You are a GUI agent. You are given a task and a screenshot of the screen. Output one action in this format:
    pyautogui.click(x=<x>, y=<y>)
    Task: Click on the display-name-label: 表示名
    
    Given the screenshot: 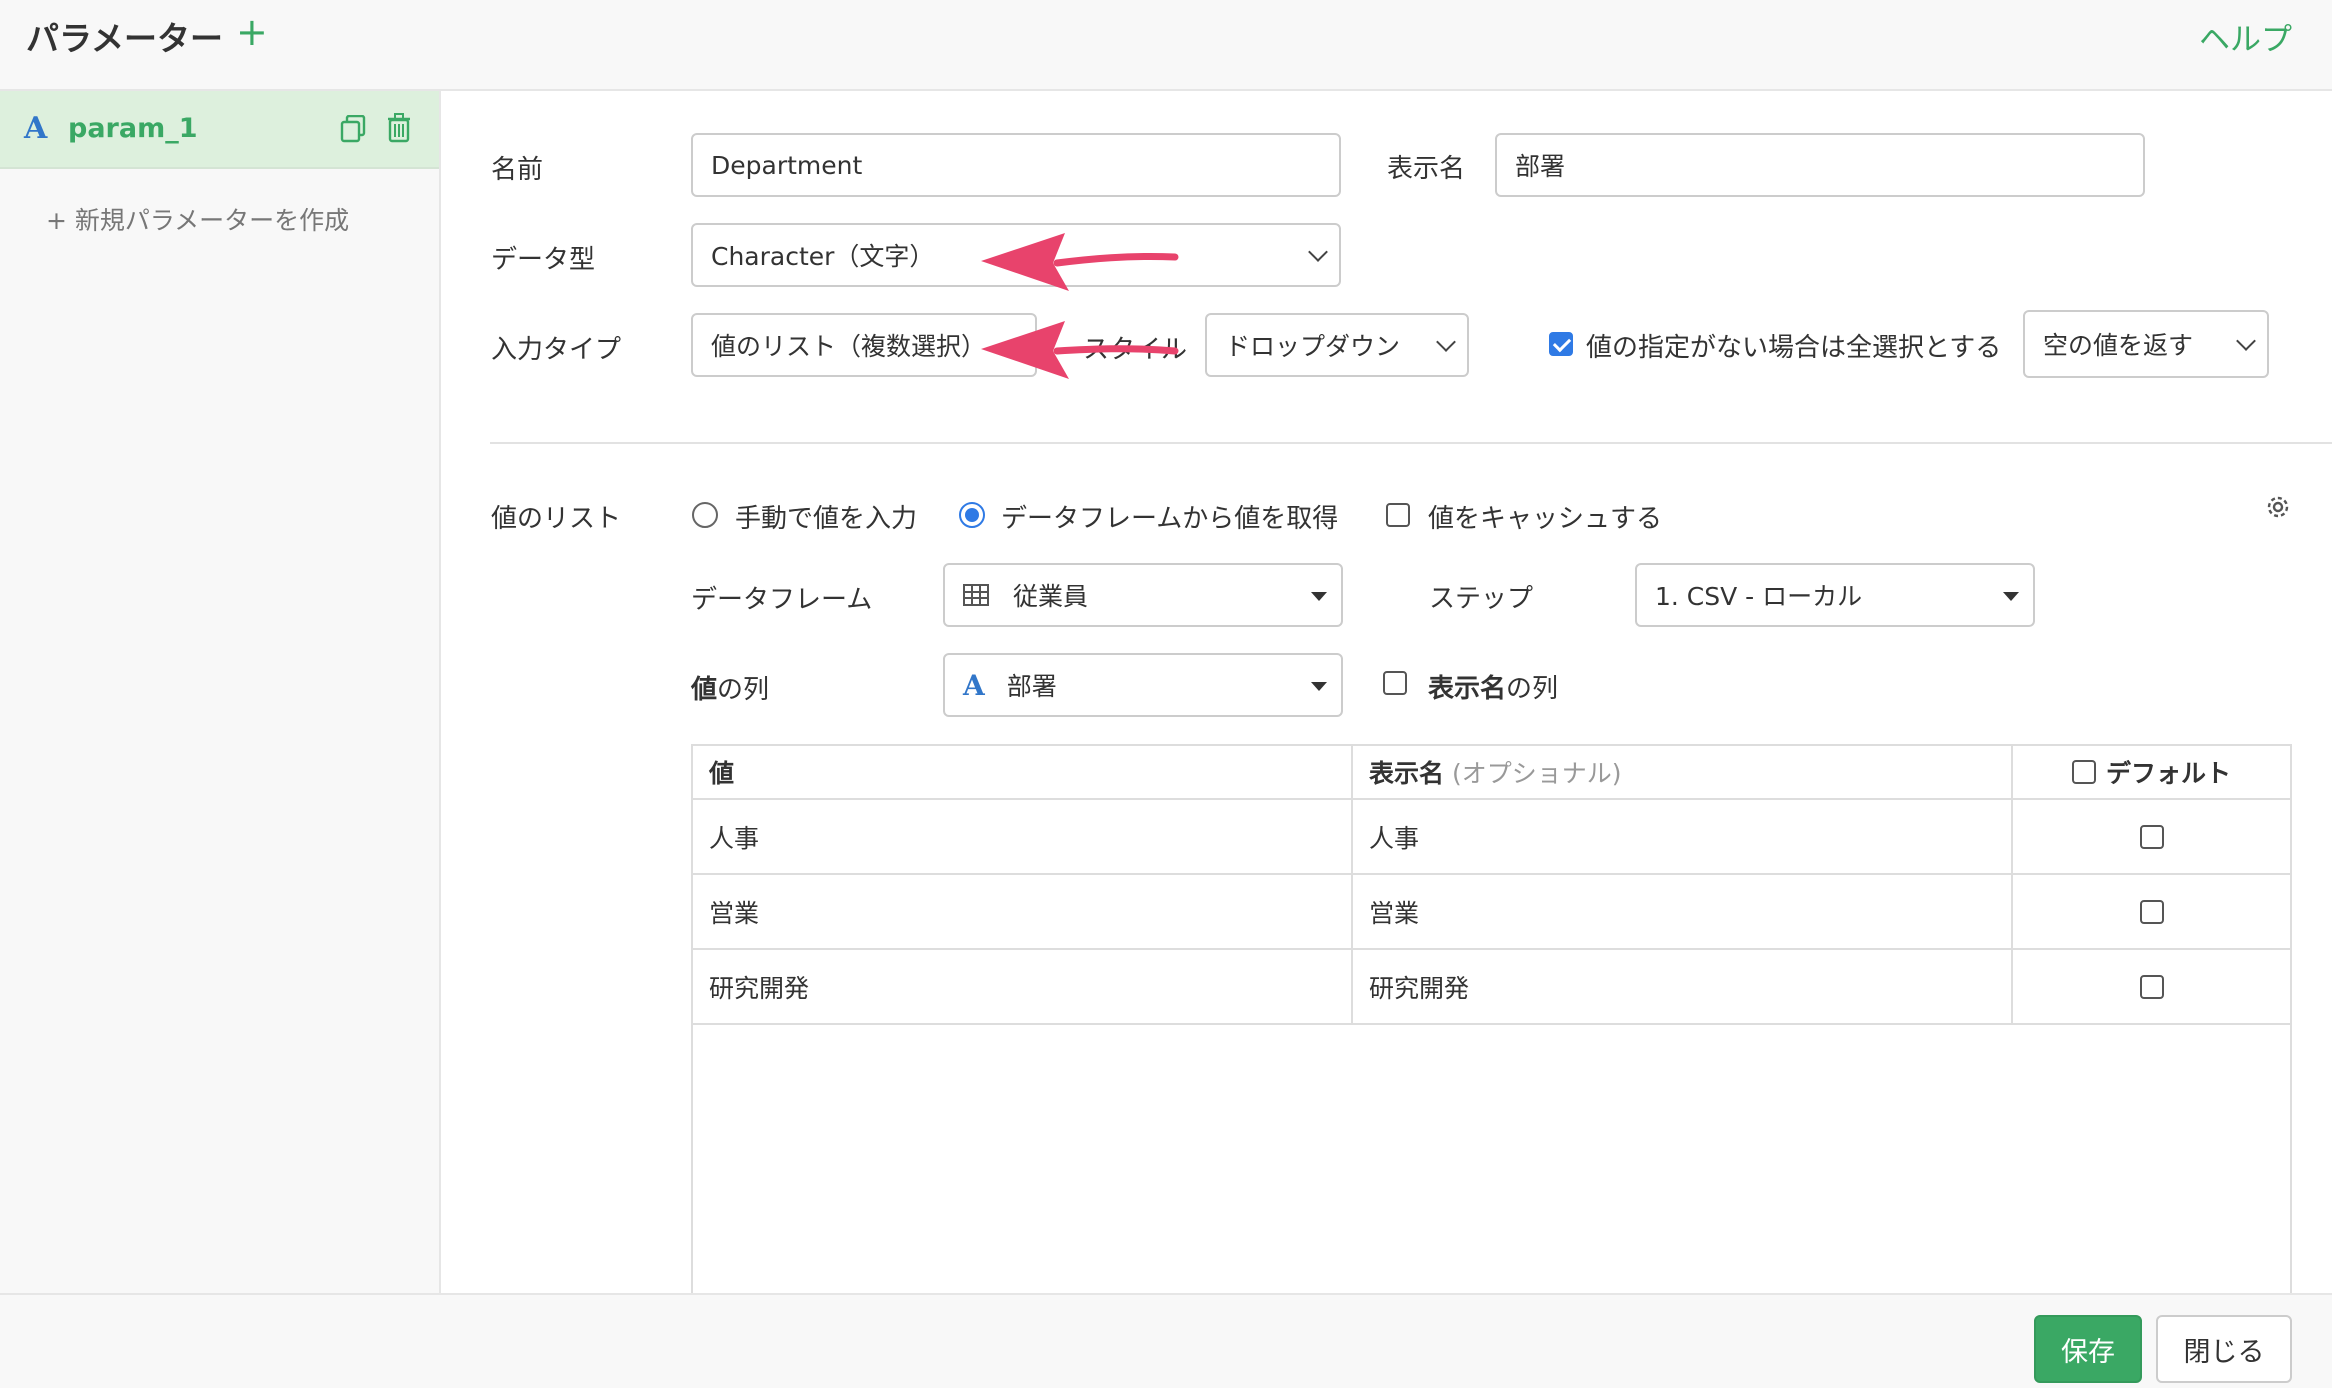 What is the action you would take?
    pyautogui.click(x=1426, y=169)
    